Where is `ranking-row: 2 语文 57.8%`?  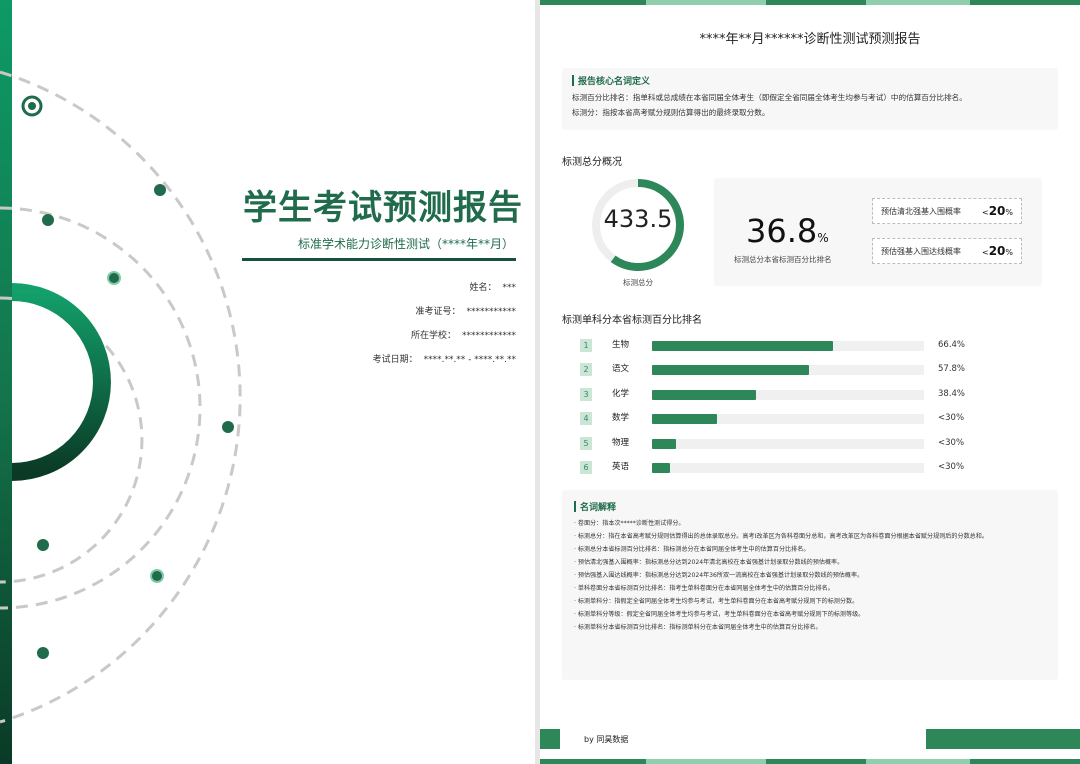 ranking-row: 2 语文 57.8% is located at coordinates (780, 370).